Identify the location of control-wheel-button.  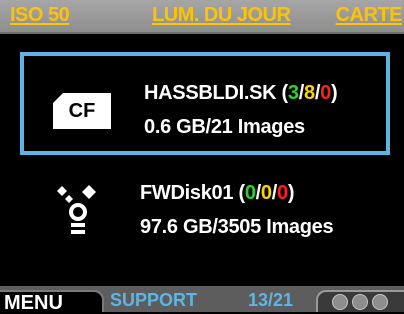
(360, 301).